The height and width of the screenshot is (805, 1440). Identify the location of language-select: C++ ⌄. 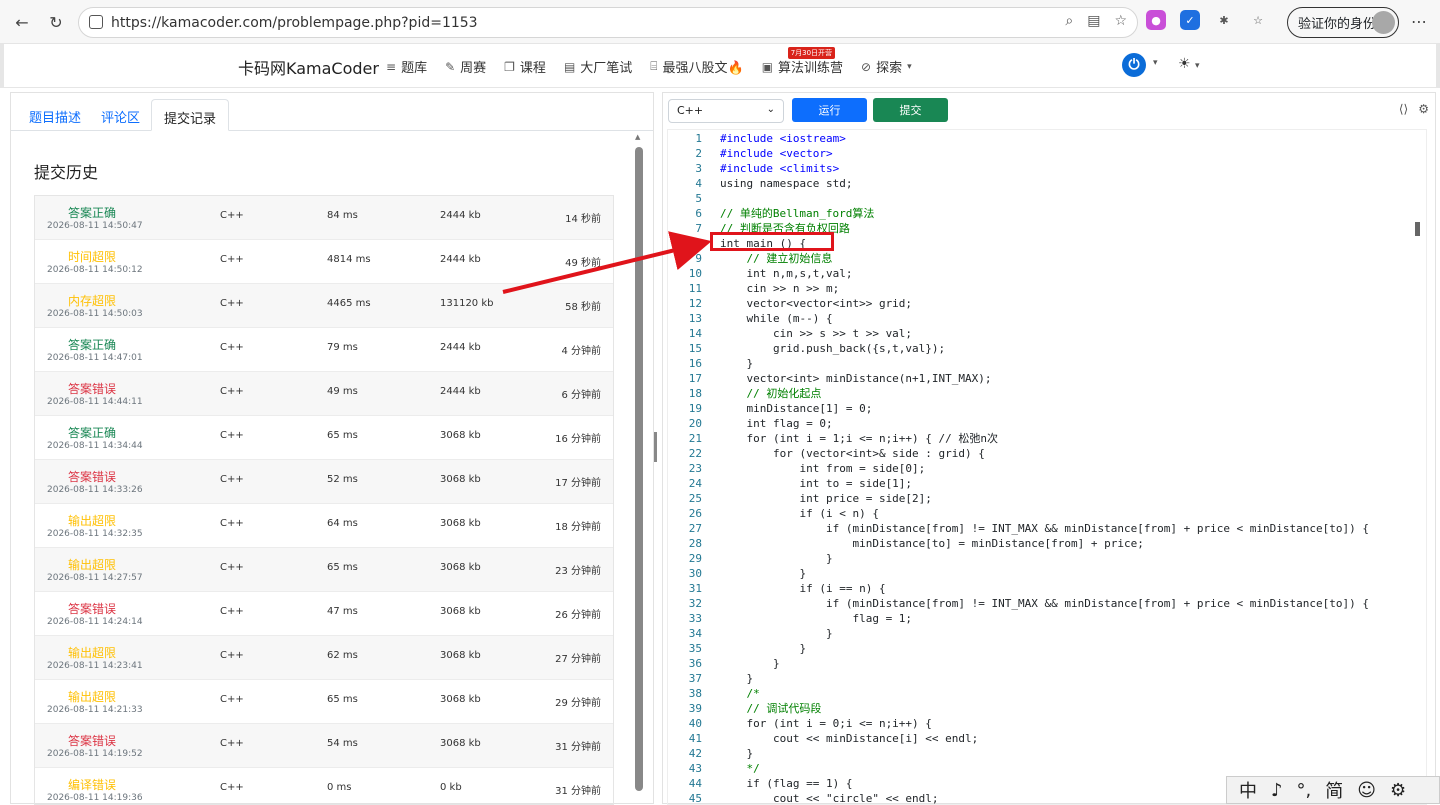
(726, 111).